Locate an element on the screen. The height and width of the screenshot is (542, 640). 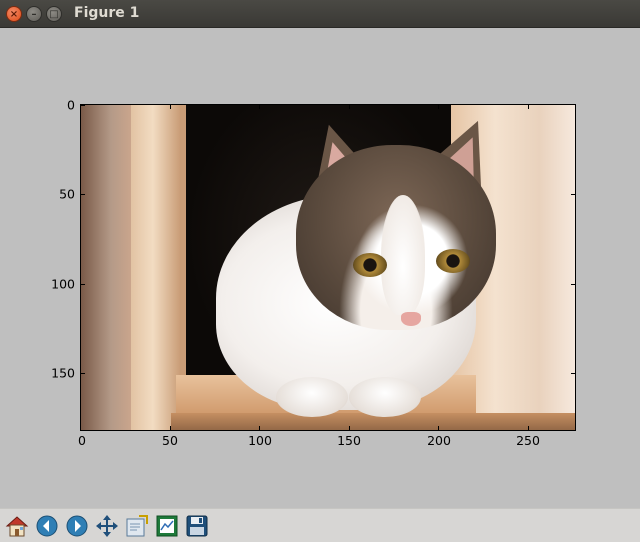
home-icon is located at coordinates (17, 526).